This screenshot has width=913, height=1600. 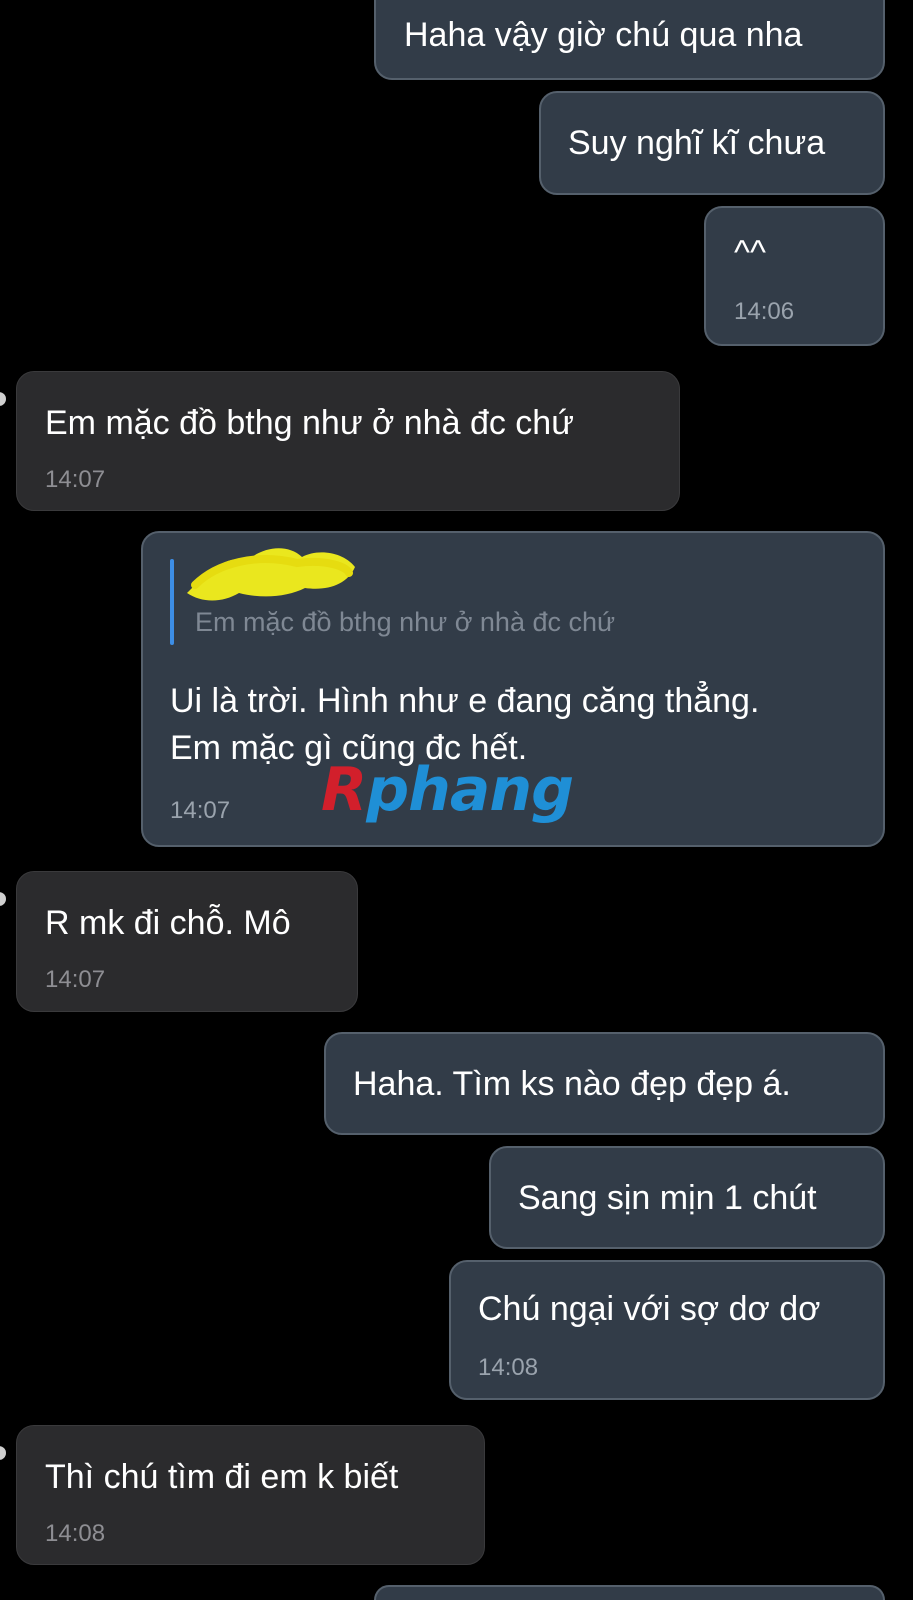 I want to click on incoming-message-bubble: Thì chú tìm đi em k biết 14:08, so click(x=250, y=1495).